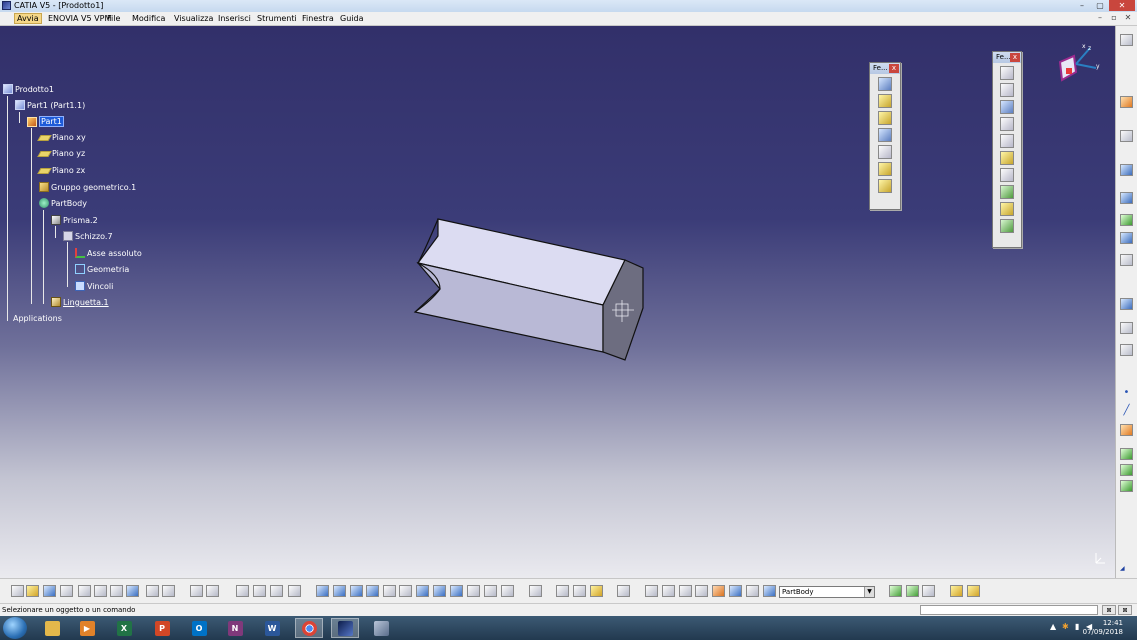 Image resolution: width=1137 pixels, height=640 pixels. What do you see at coordinates (596, 591) in the screenshot?
I see `material-icon` at bounding box center [596, 591].